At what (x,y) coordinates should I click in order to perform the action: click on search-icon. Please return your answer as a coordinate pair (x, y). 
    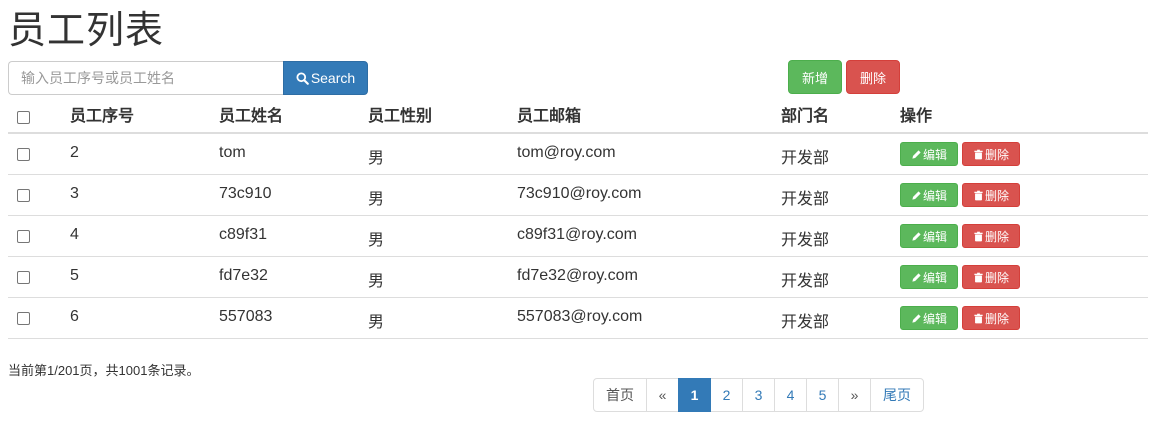
    Looking at the image, I should click on (302, 78).